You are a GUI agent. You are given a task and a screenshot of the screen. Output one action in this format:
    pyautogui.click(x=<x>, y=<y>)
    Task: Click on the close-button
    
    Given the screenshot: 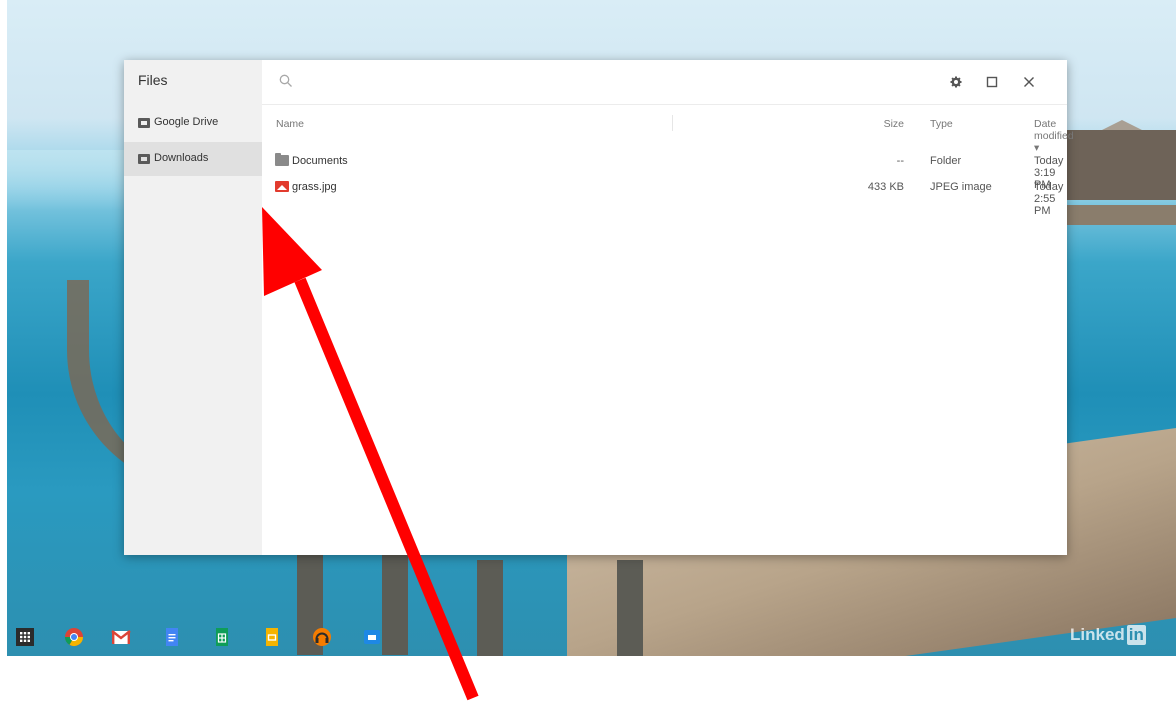 What is the action you would take?
    pyautogui.click(x=1029, y=82)
    